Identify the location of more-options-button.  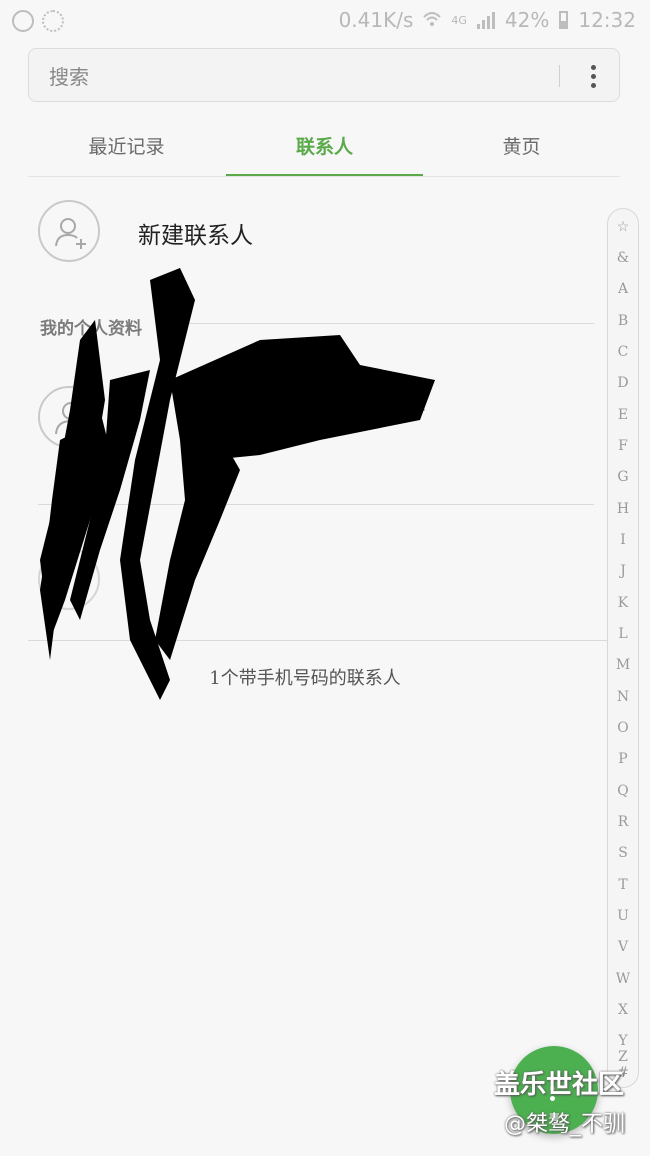
(593, 76).